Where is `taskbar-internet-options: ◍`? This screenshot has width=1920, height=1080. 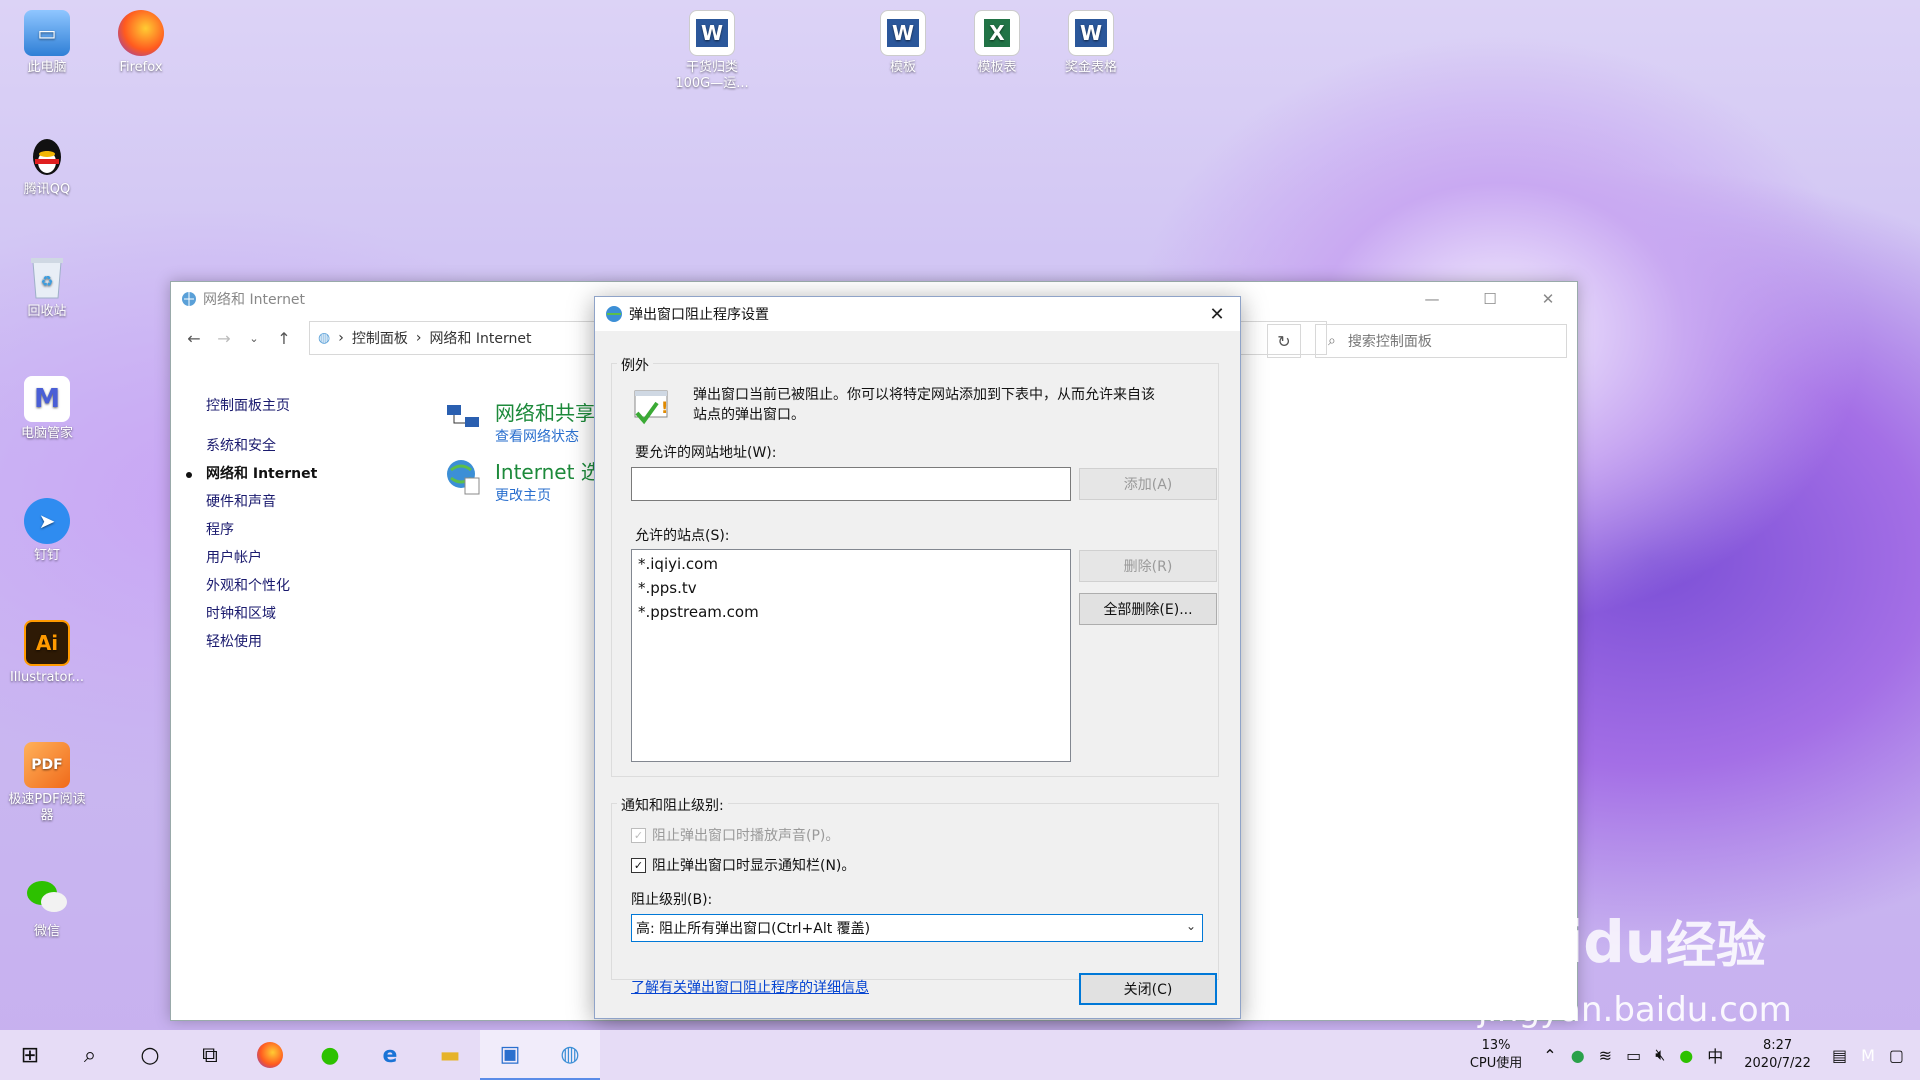
taskbar-internet-options: ◍ is located at coordinates (570, 1055).